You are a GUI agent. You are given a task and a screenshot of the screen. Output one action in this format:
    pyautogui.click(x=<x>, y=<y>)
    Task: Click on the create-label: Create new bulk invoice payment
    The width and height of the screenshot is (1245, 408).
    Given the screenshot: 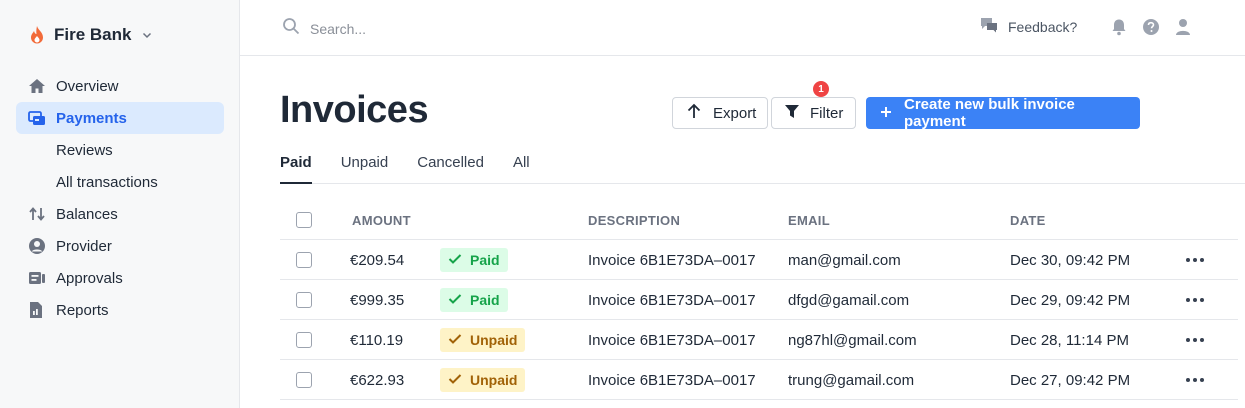 What is the action you would take?
    pyautogui.click(x=989, y=113)
    